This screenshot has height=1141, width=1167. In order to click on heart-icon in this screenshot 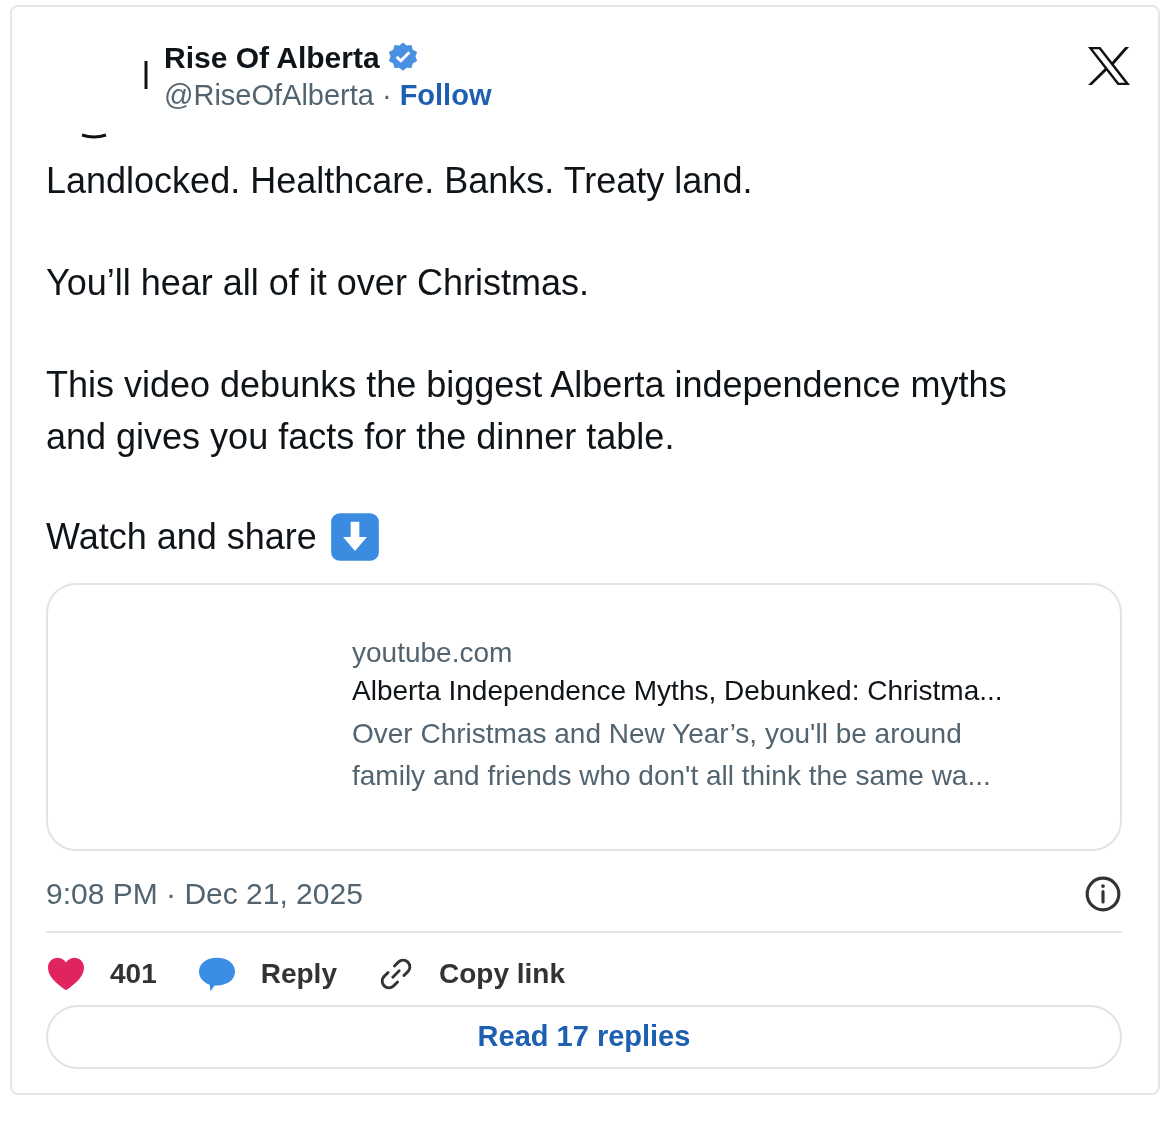, I will do `click(66, 973)`.